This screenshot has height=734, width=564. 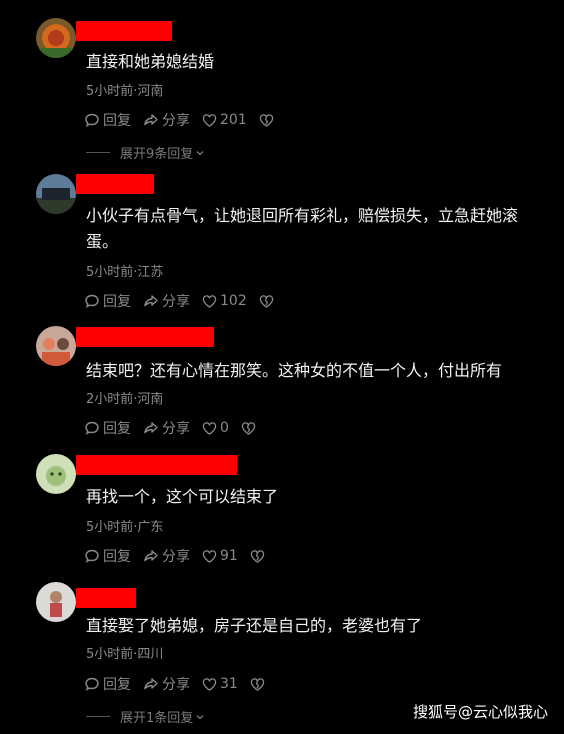 I want to click on comment-actions: 回复 分享 31, so click(x=180, y=684).